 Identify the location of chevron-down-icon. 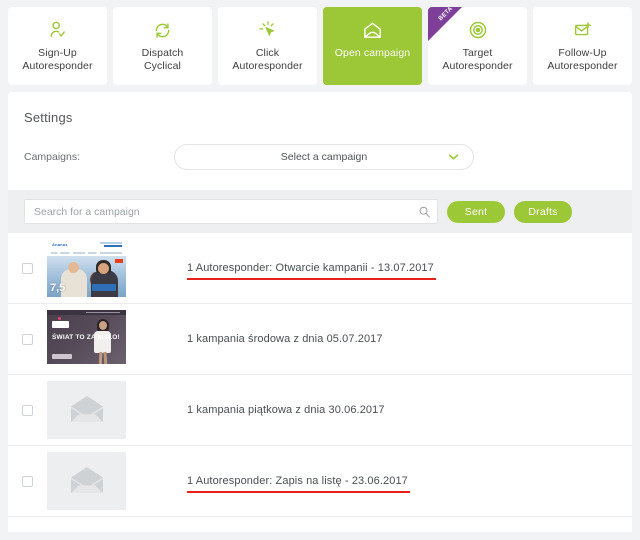
(453, 157).